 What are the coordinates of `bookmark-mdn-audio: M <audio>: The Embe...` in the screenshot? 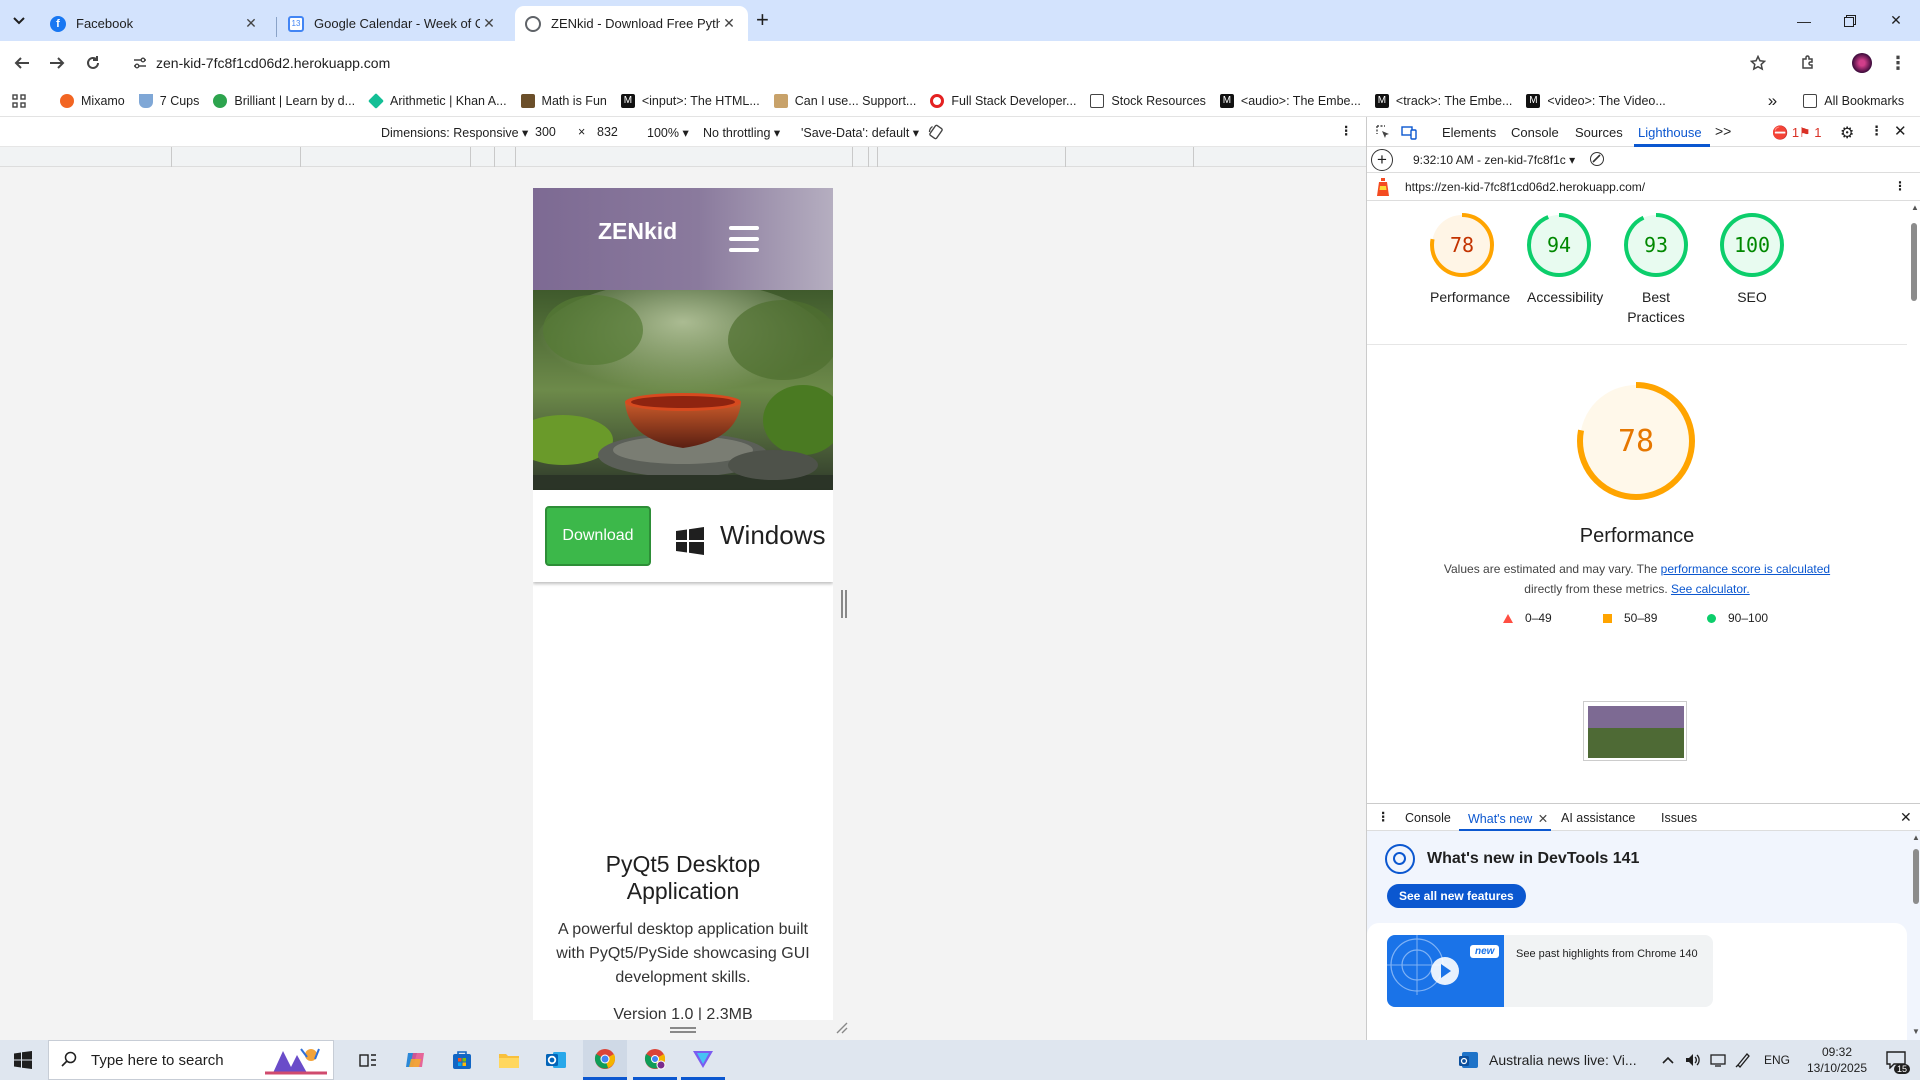 It's located at (1290, 100).